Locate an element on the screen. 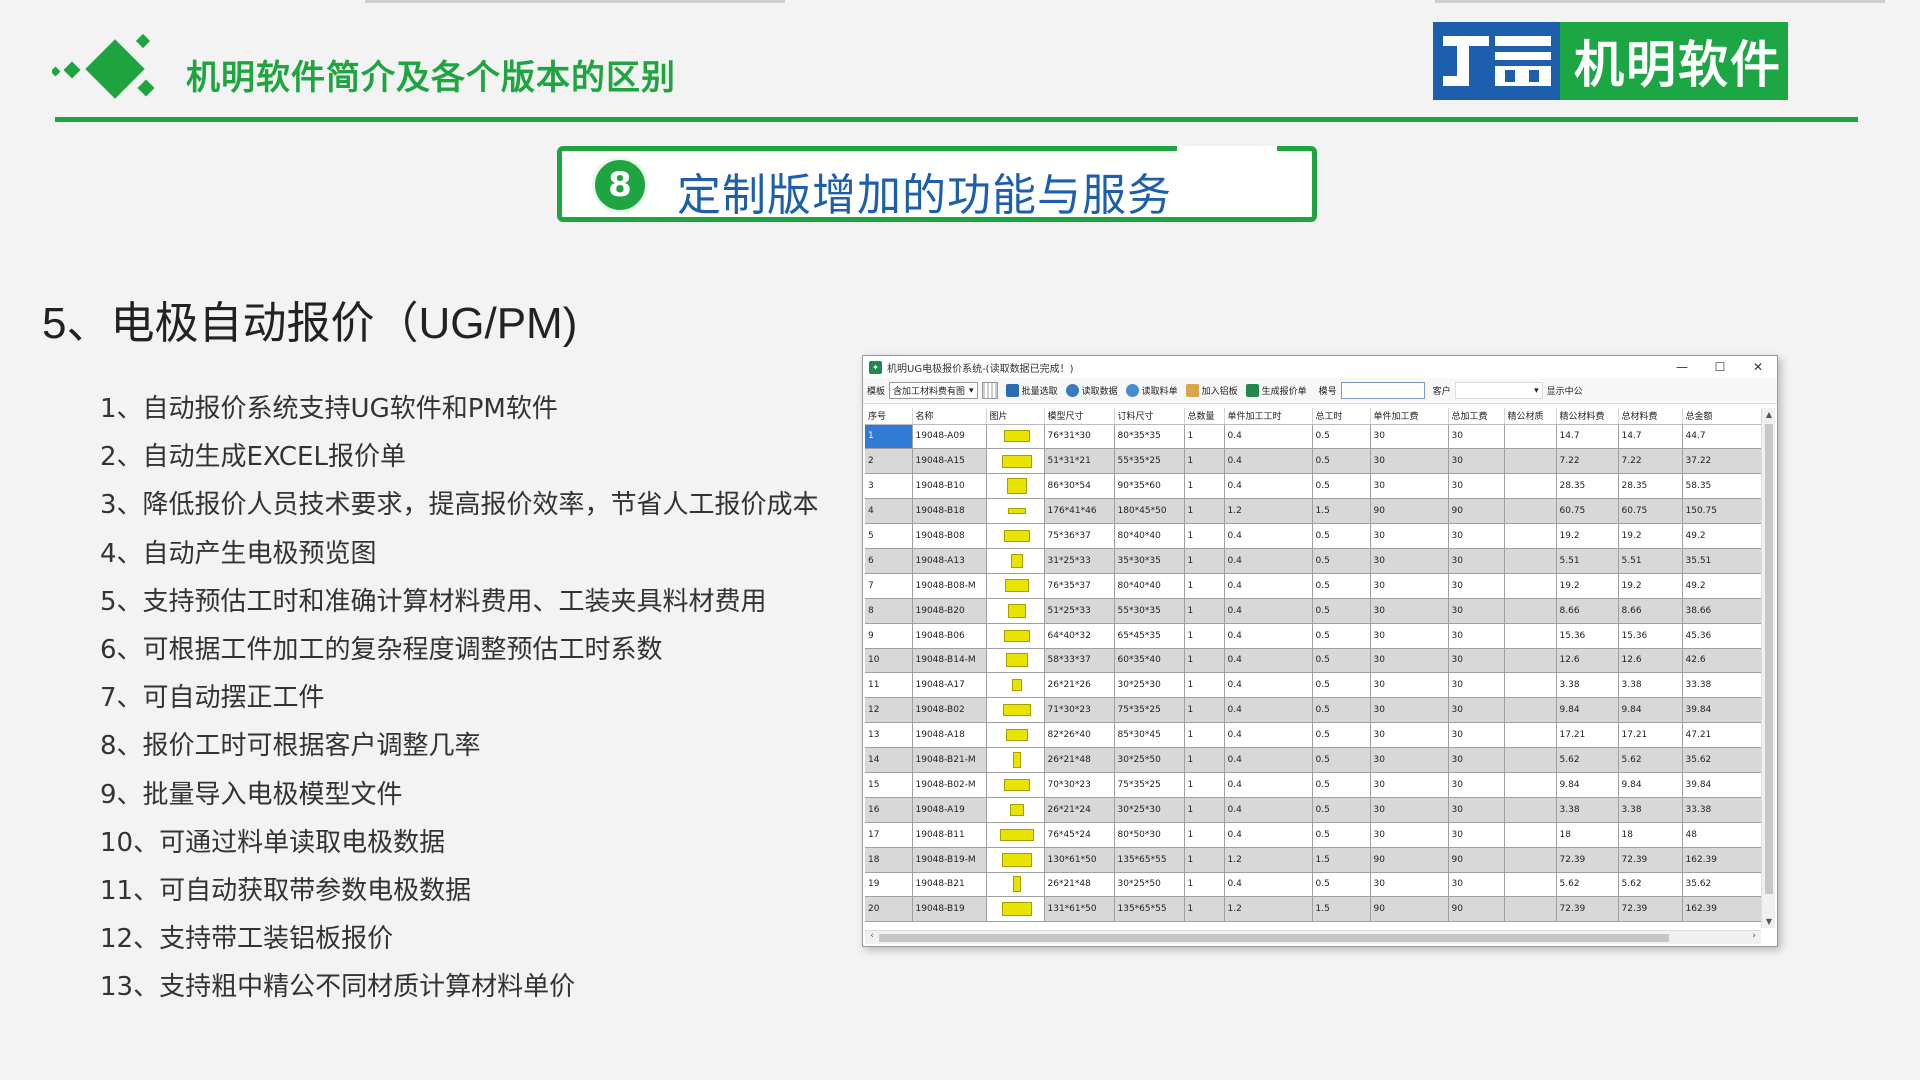 This screenshot has width=1920, height=1080. row-number-cell: 10 is located at coordinates (889, 661).